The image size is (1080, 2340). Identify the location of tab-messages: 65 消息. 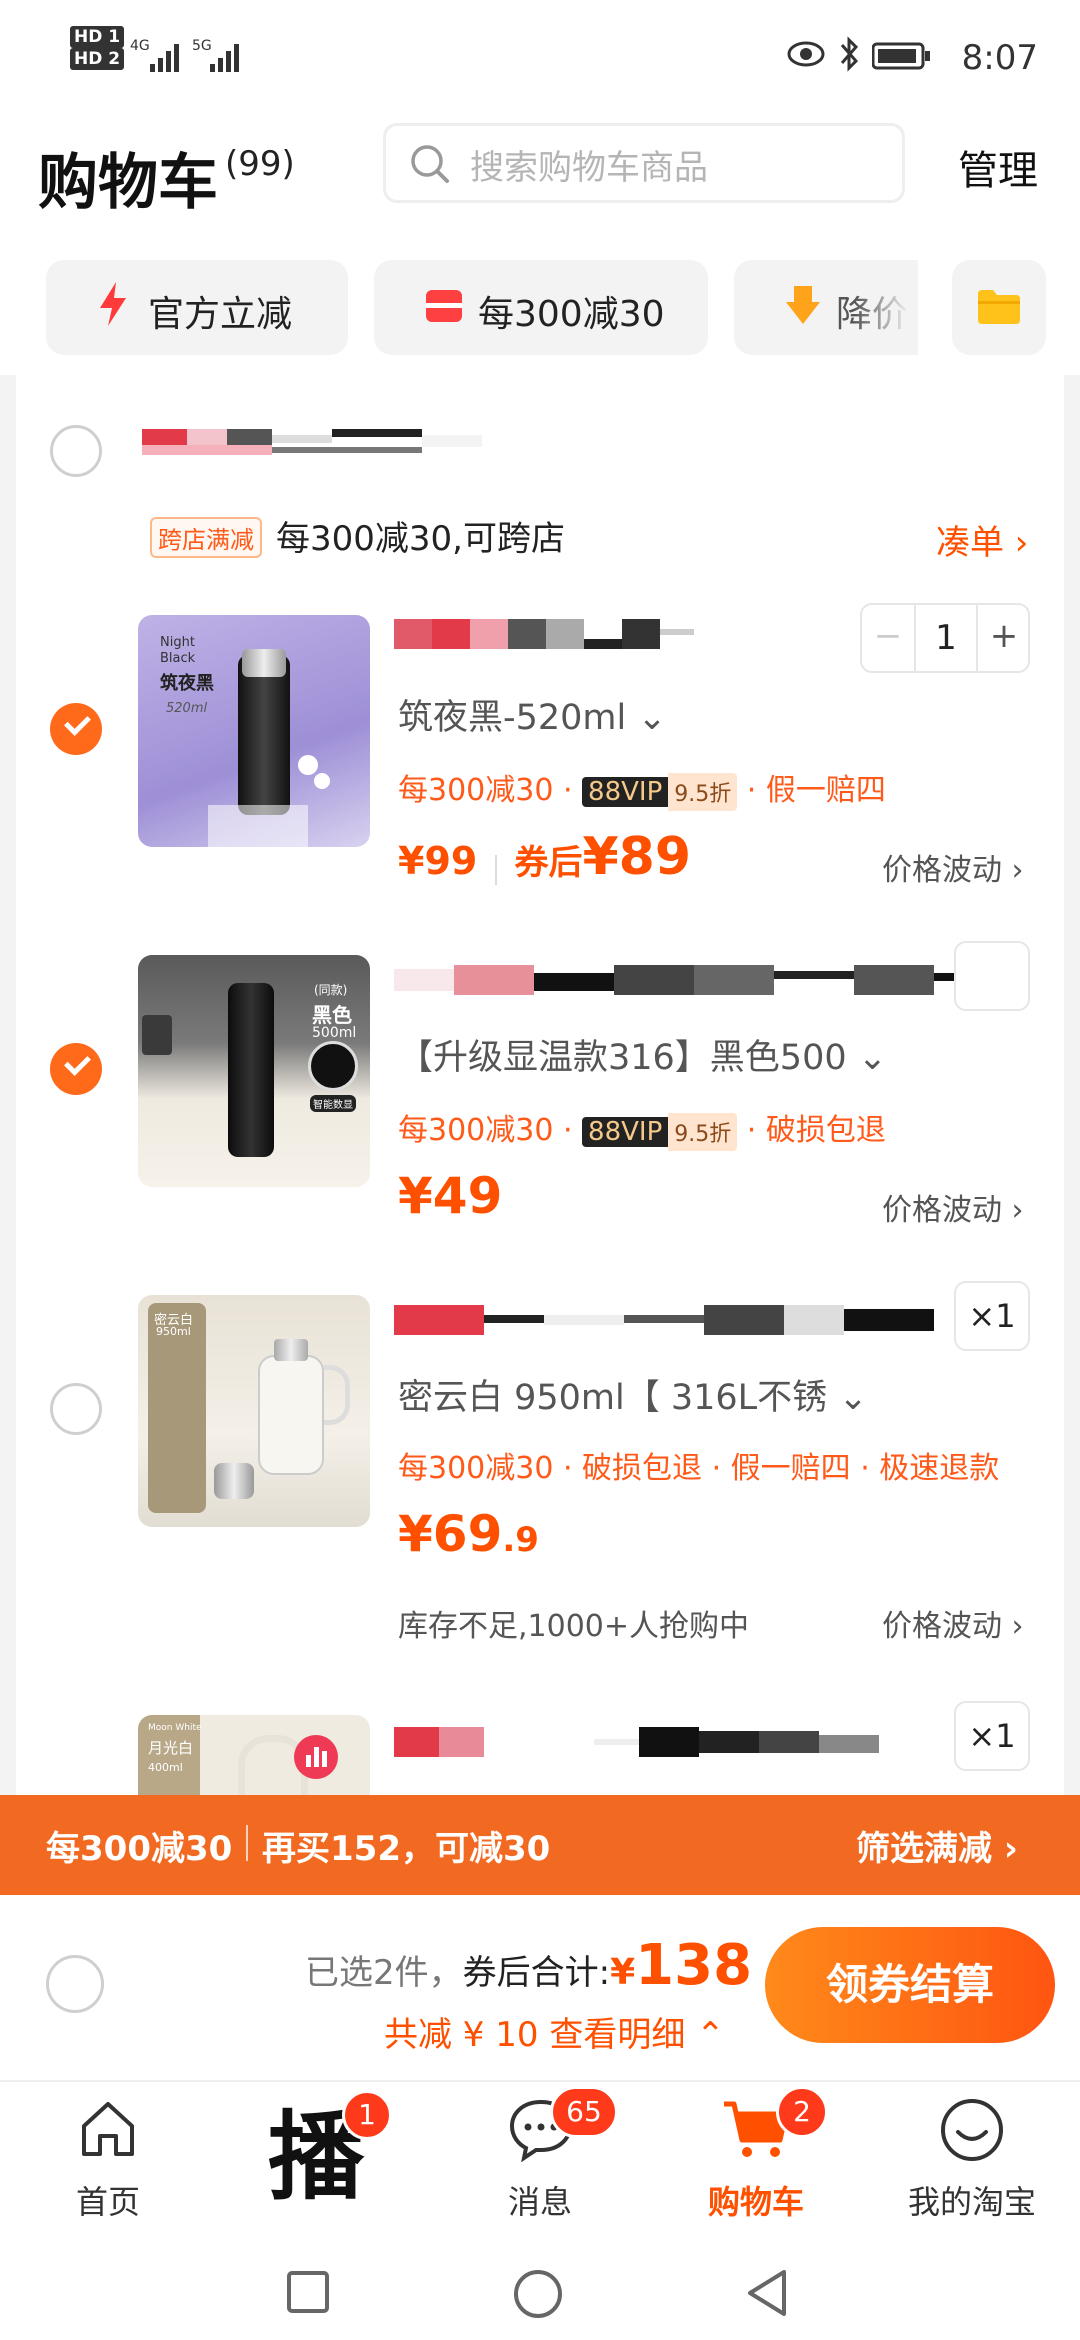
(540, 2162).